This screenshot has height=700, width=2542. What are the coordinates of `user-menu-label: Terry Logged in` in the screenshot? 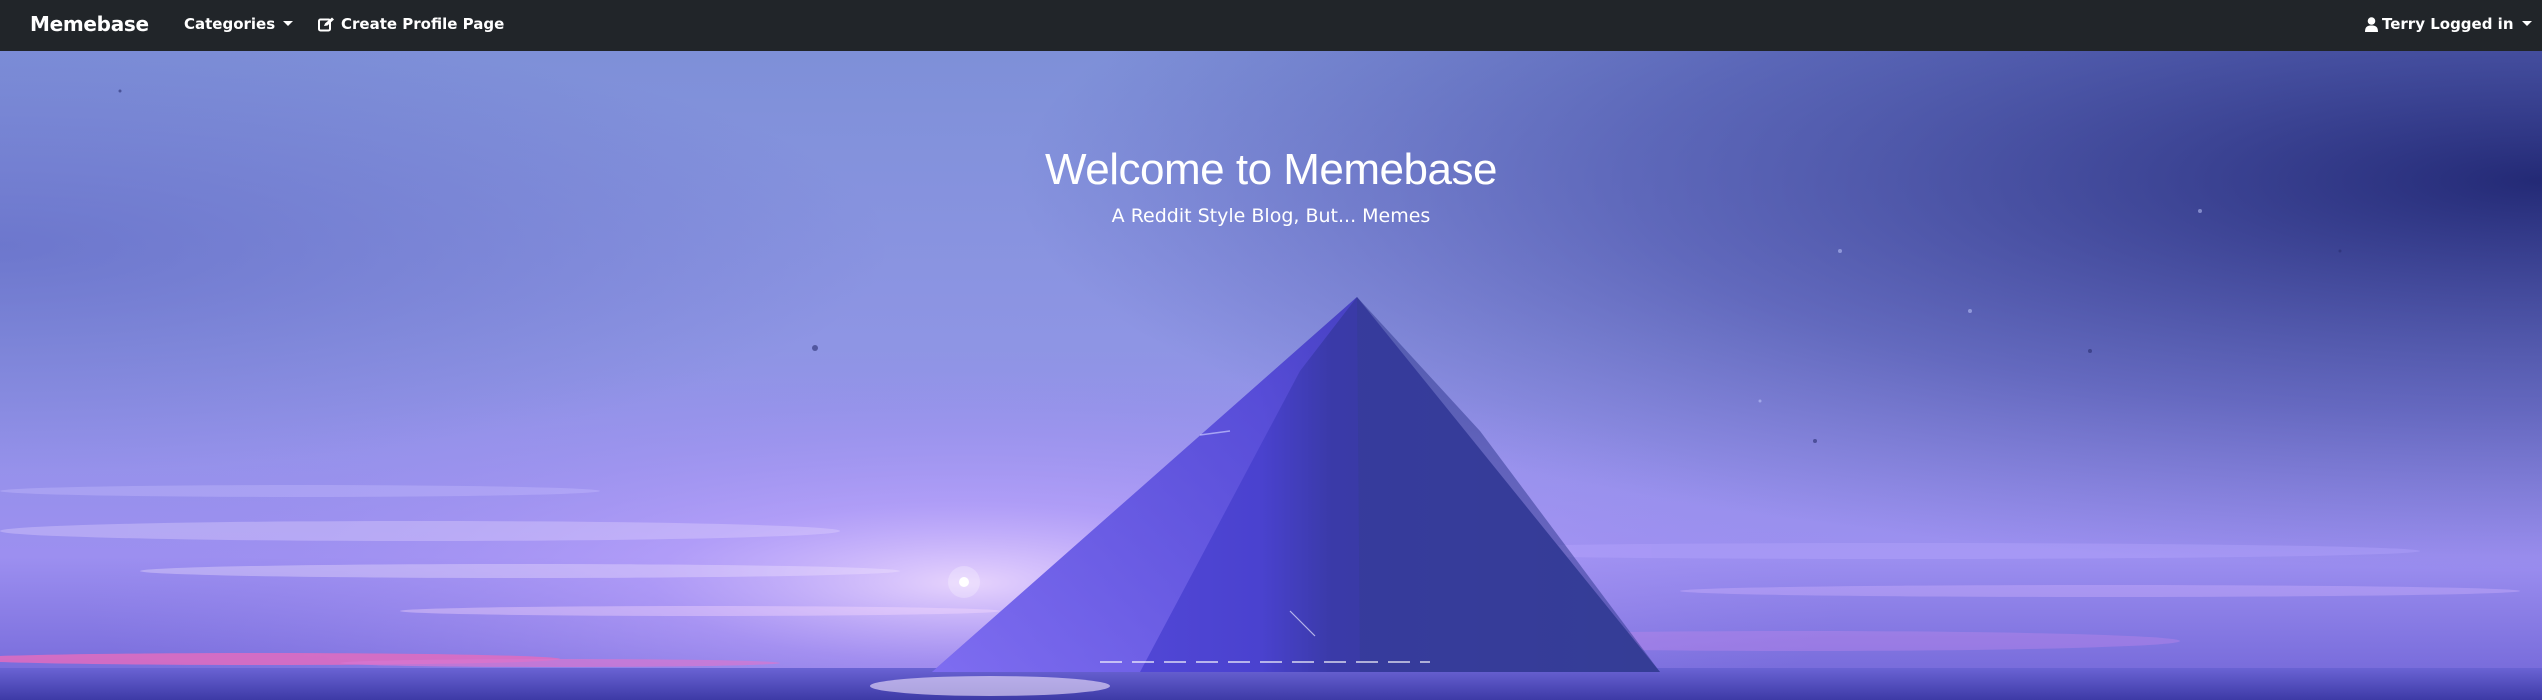 It's located at (2448, 24).